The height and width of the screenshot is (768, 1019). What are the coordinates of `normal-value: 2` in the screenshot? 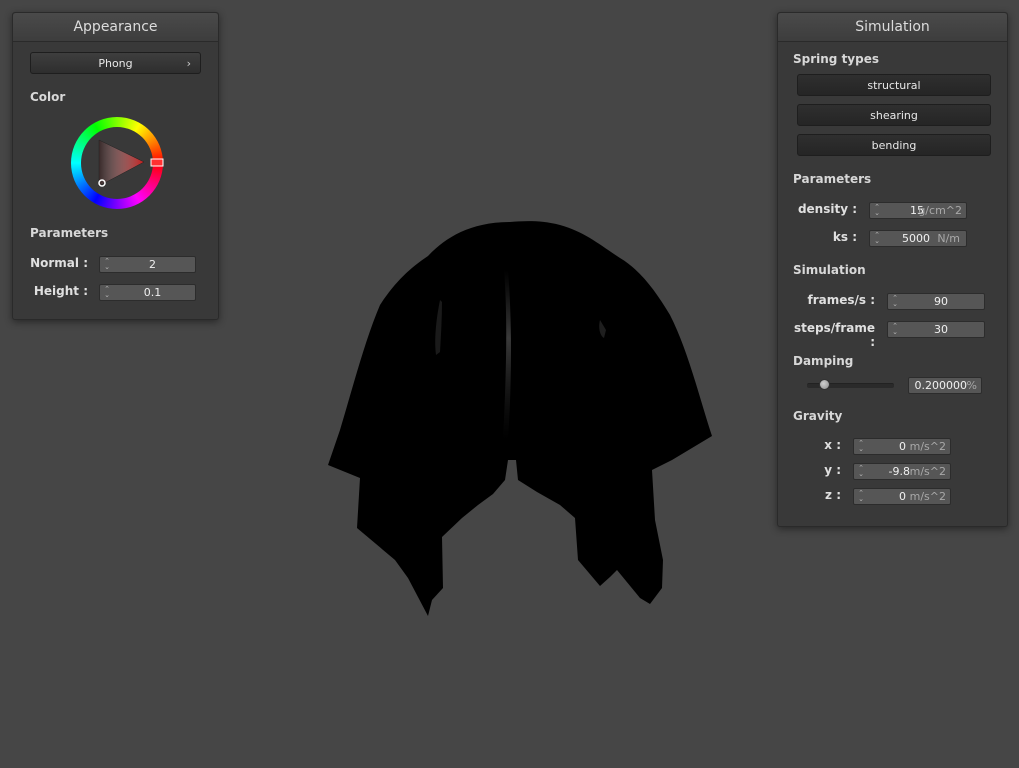 It's located at (152, 264).